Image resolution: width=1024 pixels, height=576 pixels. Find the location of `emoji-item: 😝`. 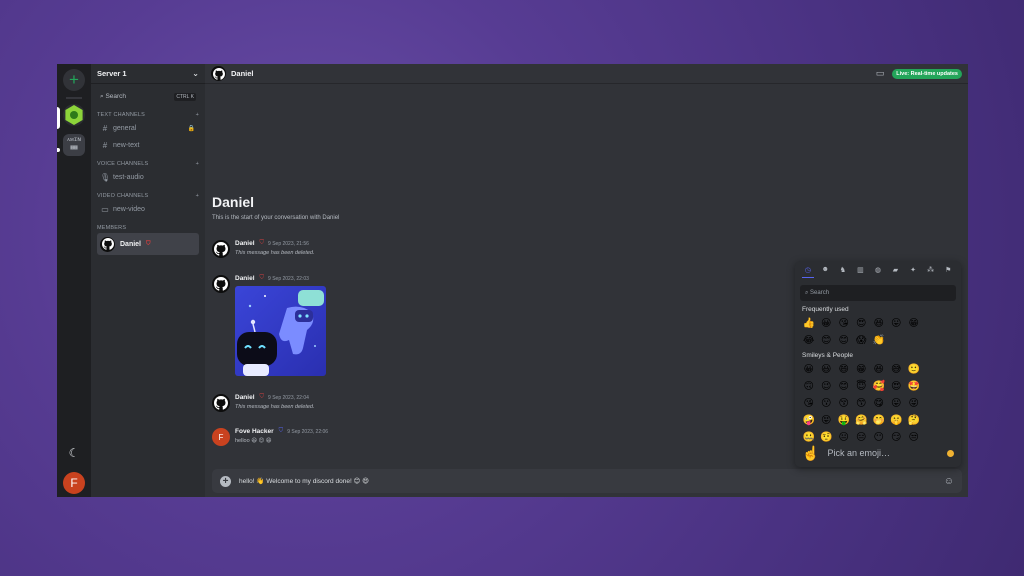

emoji-item: 😝 is located at coordinates (827, 420).